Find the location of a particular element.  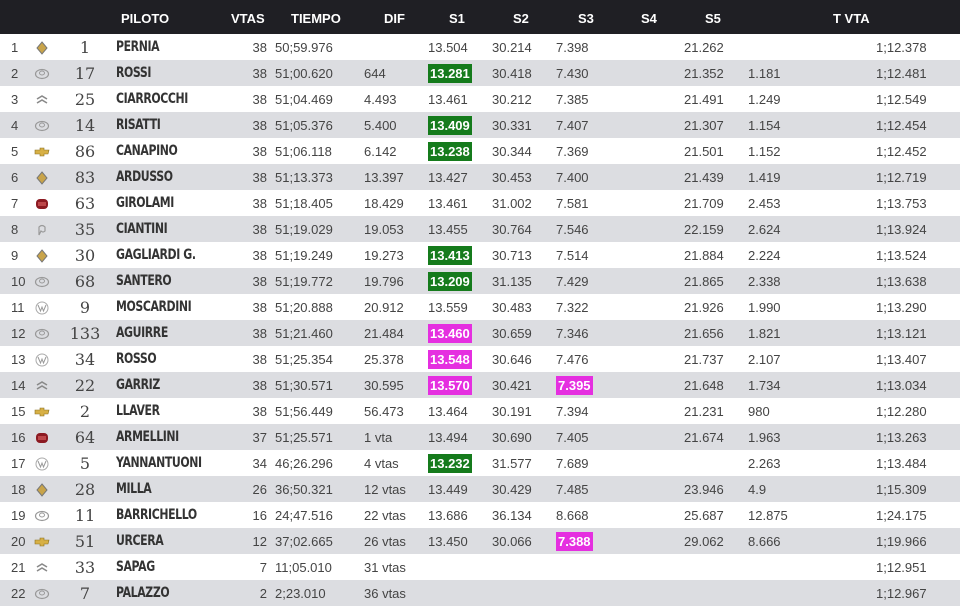

diff-cell: 31 vtas is located at coordinates (385, 567).